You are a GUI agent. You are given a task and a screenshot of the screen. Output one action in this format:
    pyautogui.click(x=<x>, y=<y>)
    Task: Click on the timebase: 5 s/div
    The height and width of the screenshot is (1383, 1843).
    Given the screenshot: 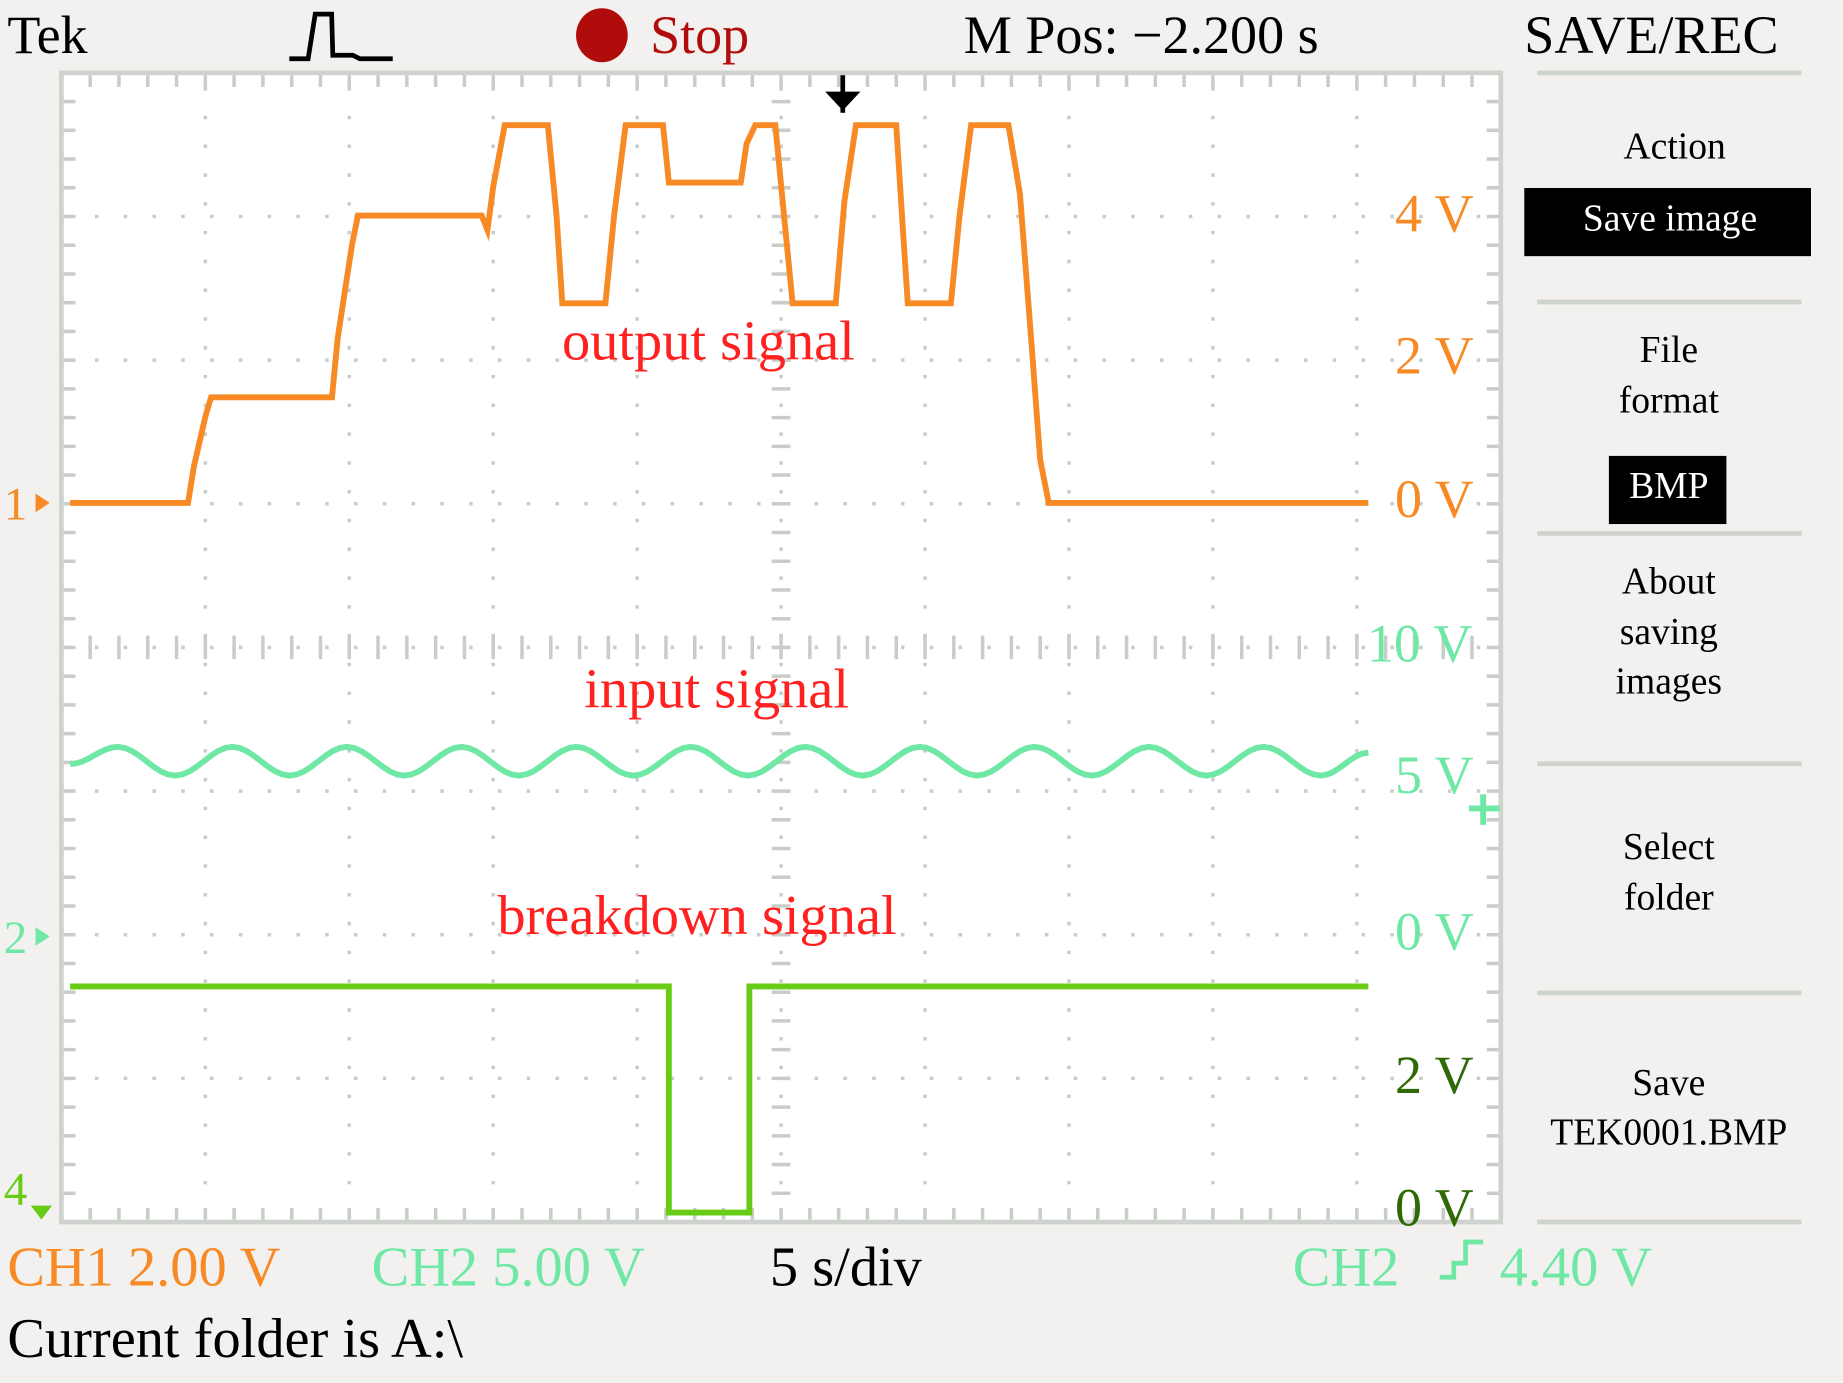 What is the action you would take?
    pyautogui.click(x=846, y=1267)
    